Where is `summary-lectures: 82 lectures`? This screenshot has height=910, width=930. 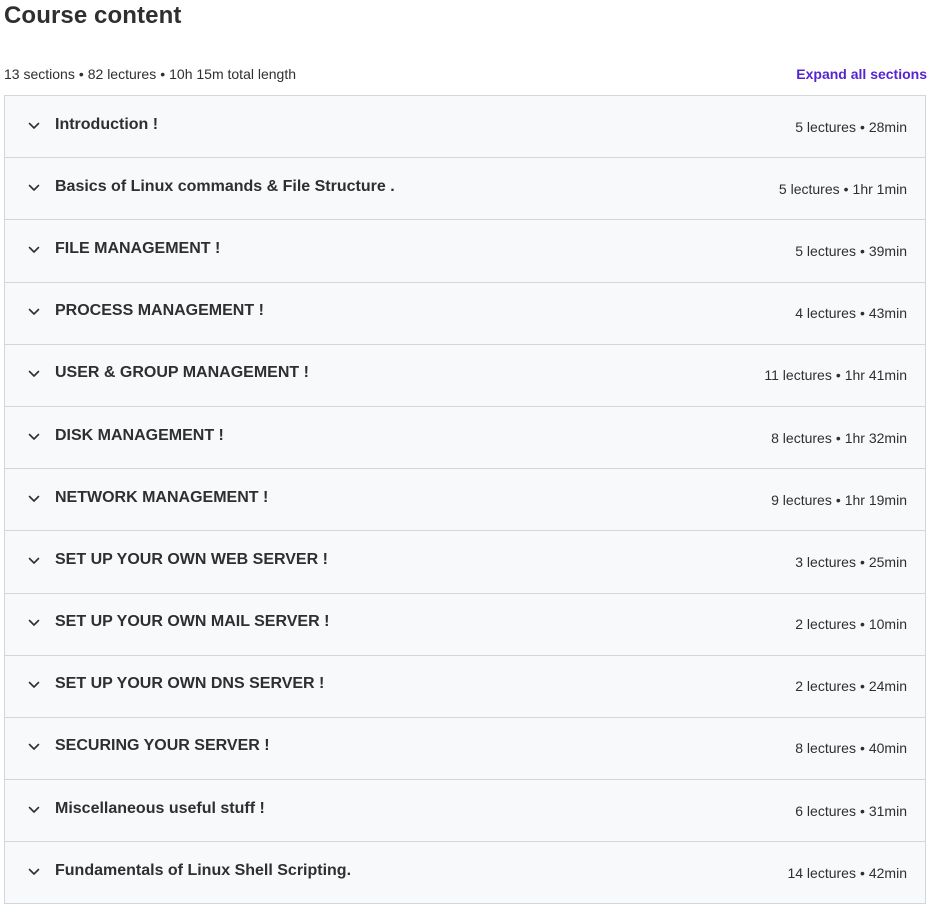 summary-lectures: 82 lectures is located at coordinates (122, 74).